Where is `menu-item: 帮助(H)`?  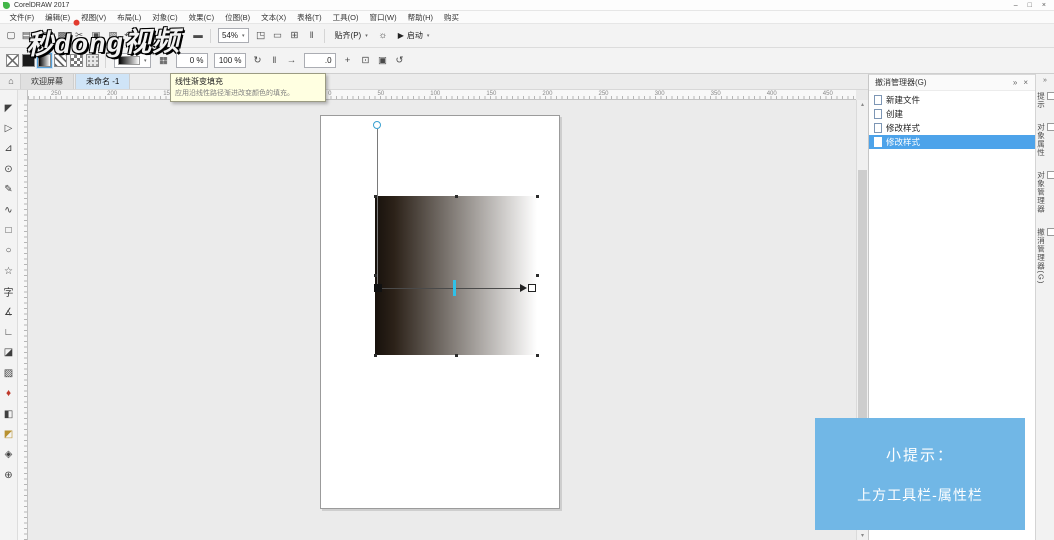
menu-item: 帮助(H) is located at coordinates (420, 17).